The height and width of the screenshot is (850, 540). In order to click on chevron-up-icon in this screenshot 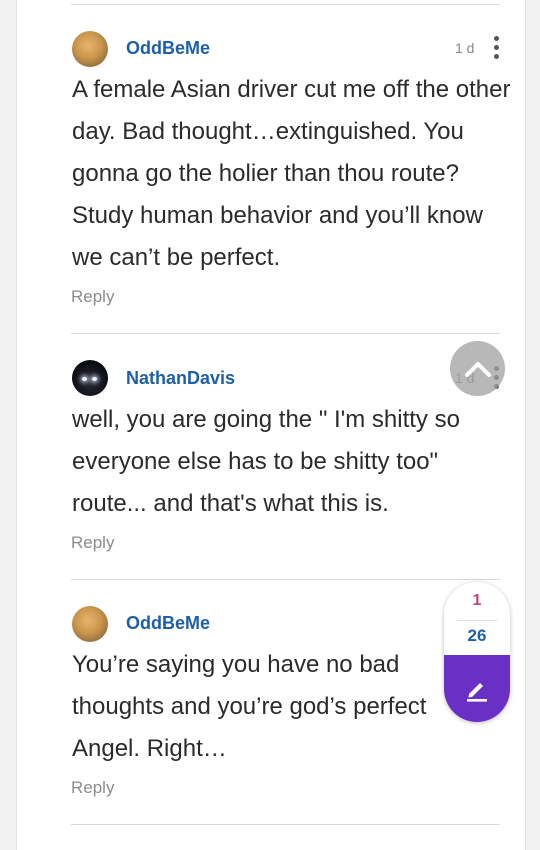, I will do `click(477, 369)`.